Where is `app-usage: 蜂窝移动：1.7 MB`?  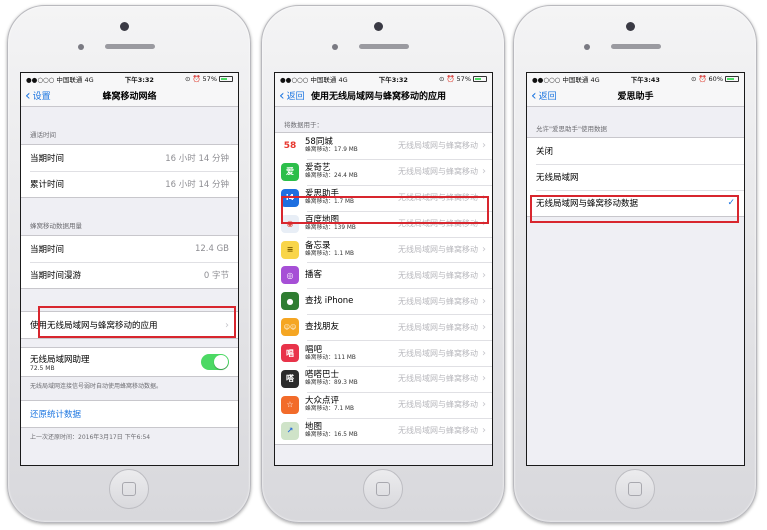
app-usage: 蜂窝移动：1.7 MB is located at coordinates (330, 202).